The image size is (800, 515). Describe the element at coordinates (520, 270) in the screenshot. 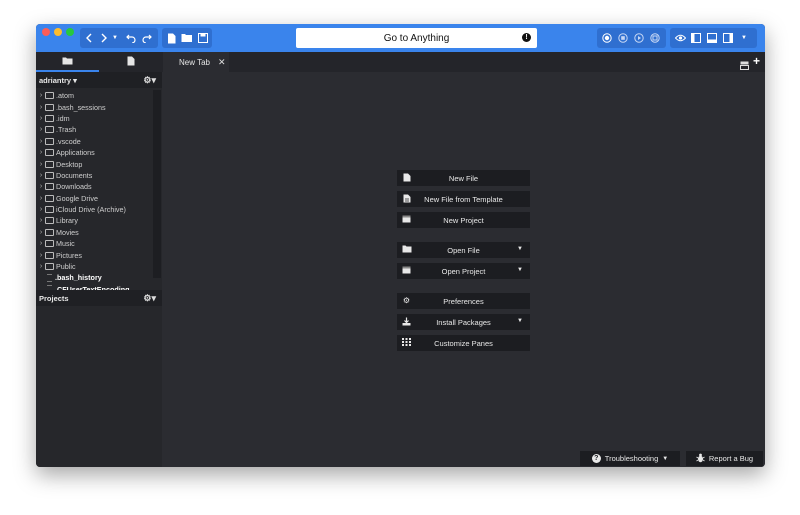

I see `open-project-dropdown-icon: ▼` at that location.